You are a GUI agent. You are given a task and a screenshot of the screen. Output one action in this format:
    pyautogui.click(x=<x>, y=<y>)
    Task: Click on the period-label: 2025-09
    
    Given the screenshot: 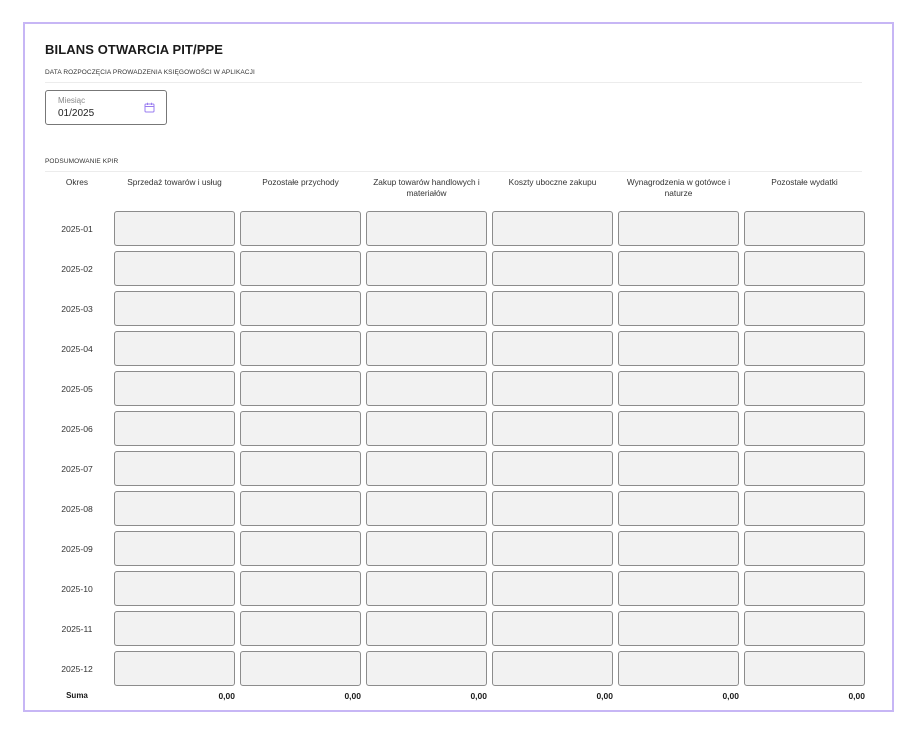 What is the action you would take?
    pyautogui.click(x=77, y=548)
    